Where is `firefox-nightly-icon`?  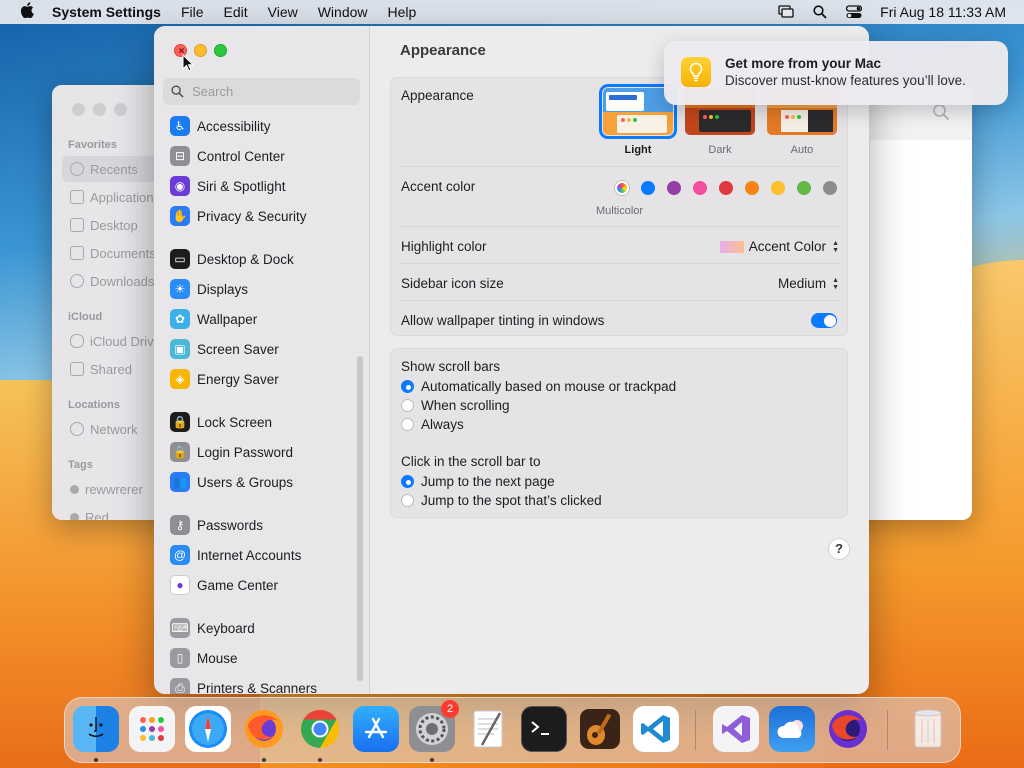
firefox-nightly-icon is located at coordinates (848, 729).